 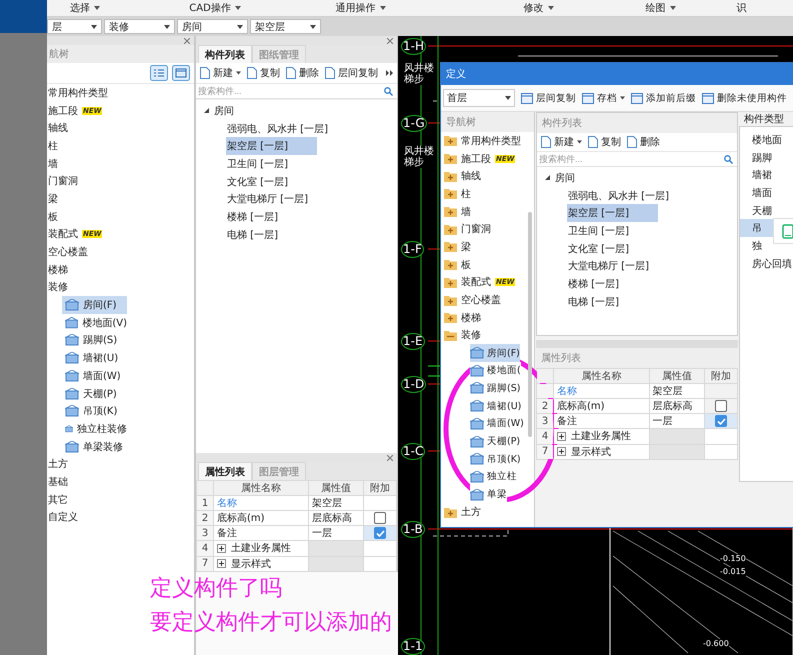 I want to click on ribbon-menu: CAD操作, so click(x=262, y=8).